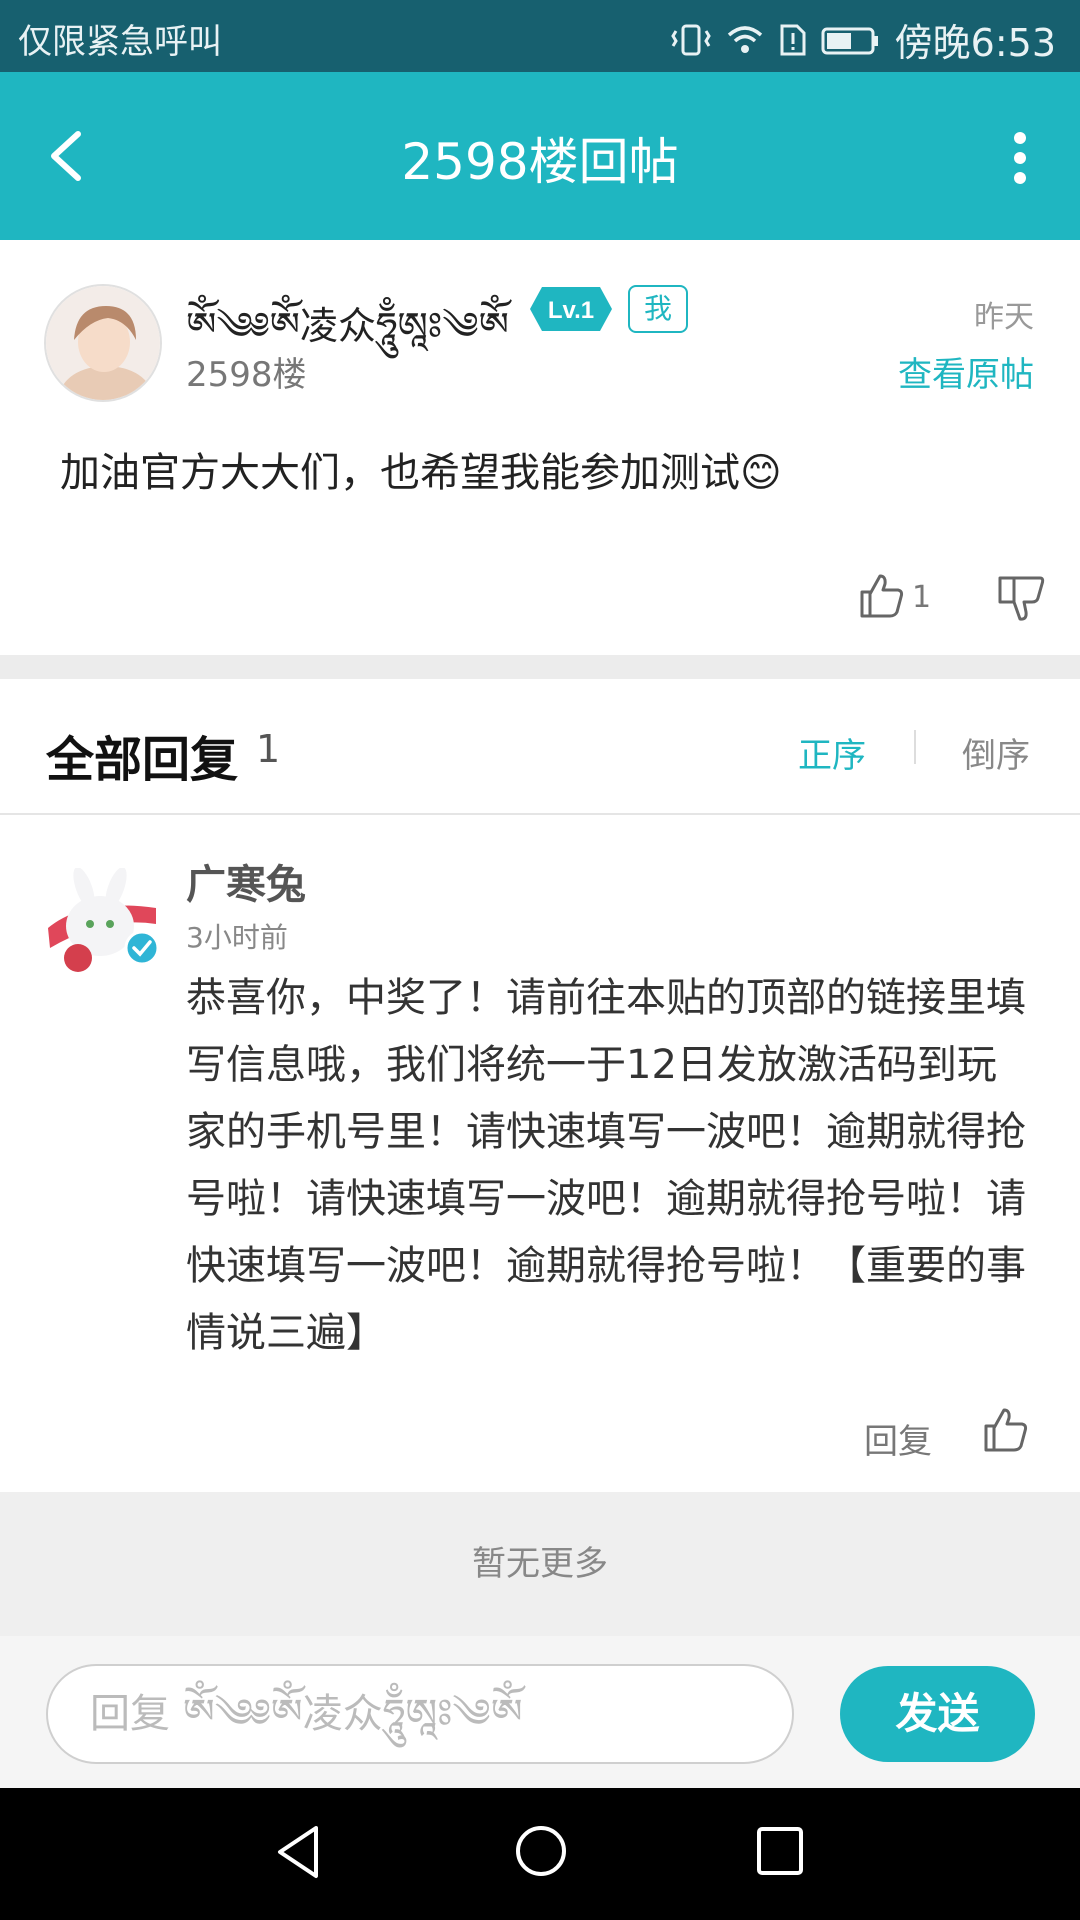 The height and width of the screenshot is (1920, 1080). Describe the element at coordinates (658, 309) in the screenshot. I see `me-badge: 我` at that location.